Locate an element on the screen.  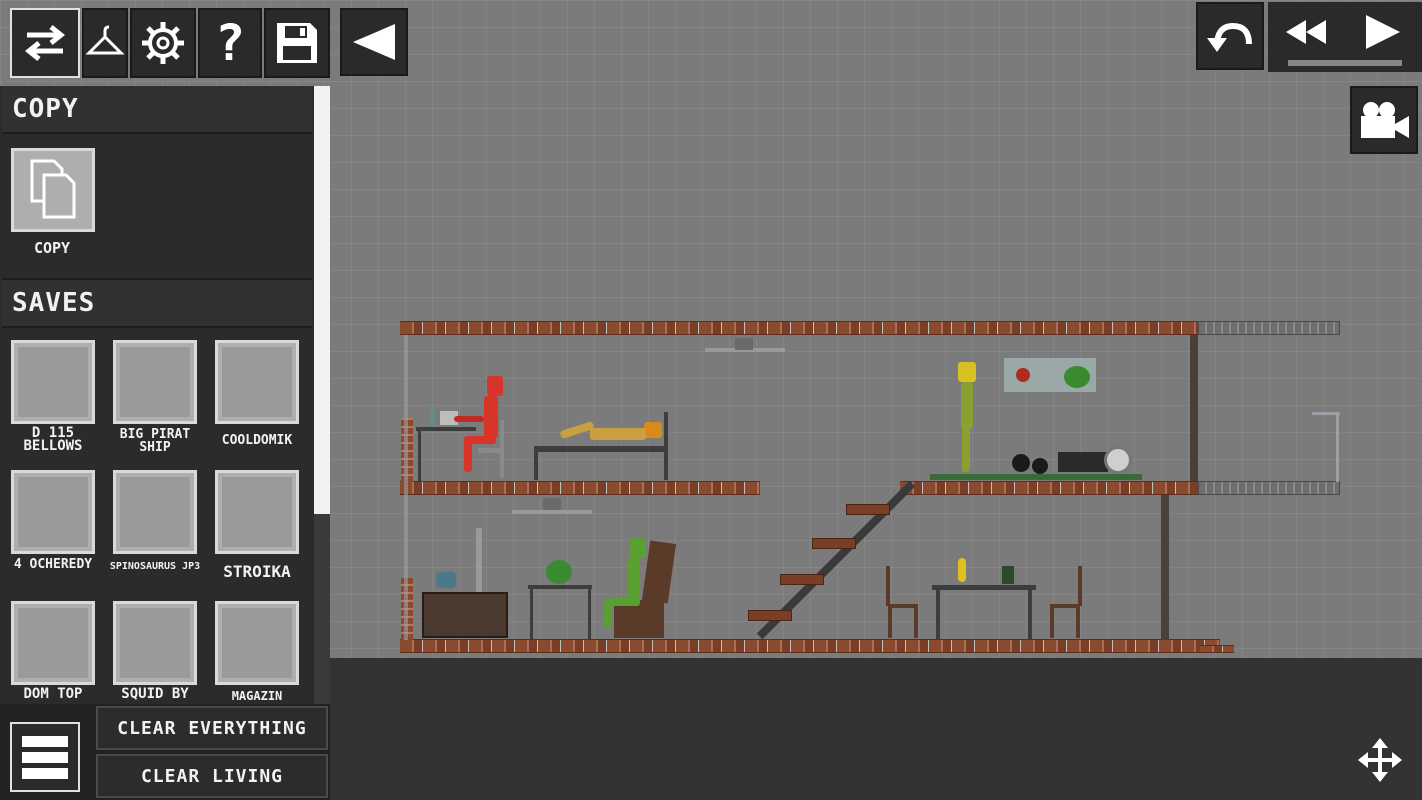
right-pole-lower is located at coordinates (1165, 567).